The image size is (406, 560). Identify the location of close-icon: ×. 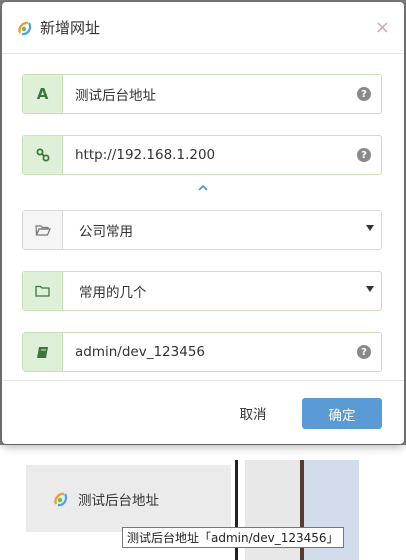
(382, 27).